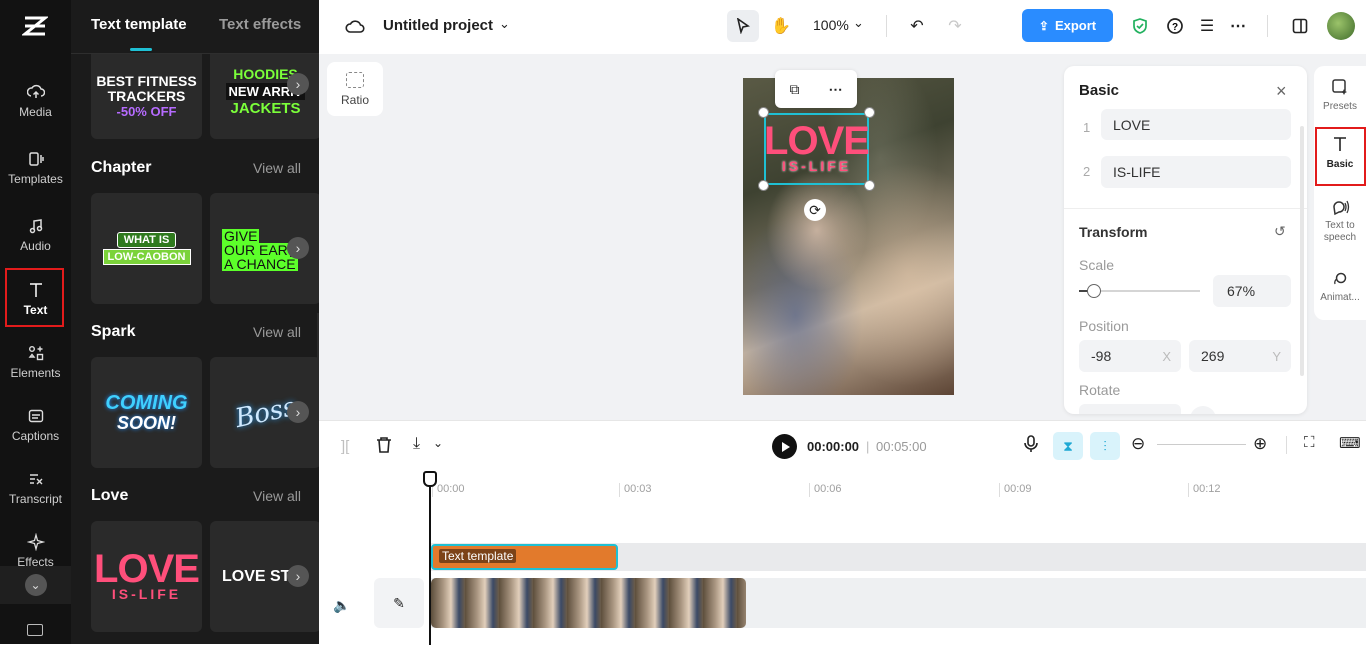 The height and width of the screenshot is (645, 1366). What do you see at coordinates (743, 26) in the screenshot?
I see `select-tool-button` at bounding box center [743, 26].